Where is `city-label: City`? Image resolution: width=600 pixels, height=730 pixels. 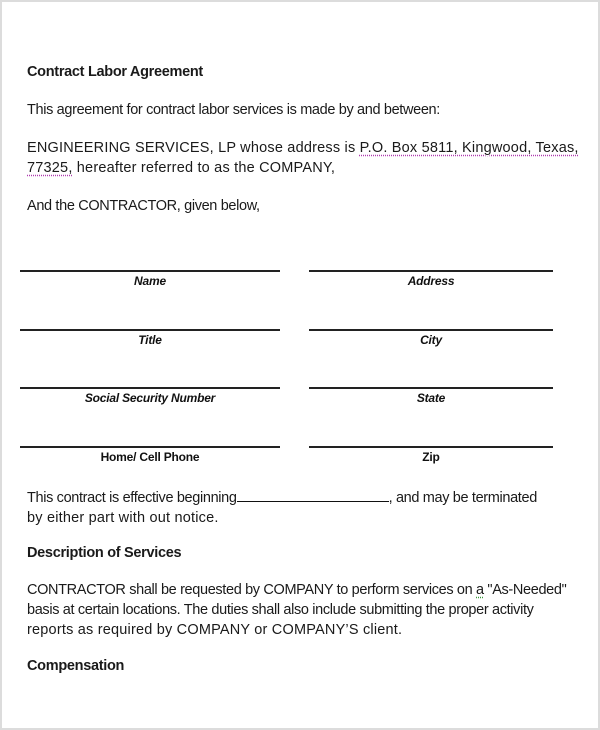
city-label: City is located at coordinates (431, 340).